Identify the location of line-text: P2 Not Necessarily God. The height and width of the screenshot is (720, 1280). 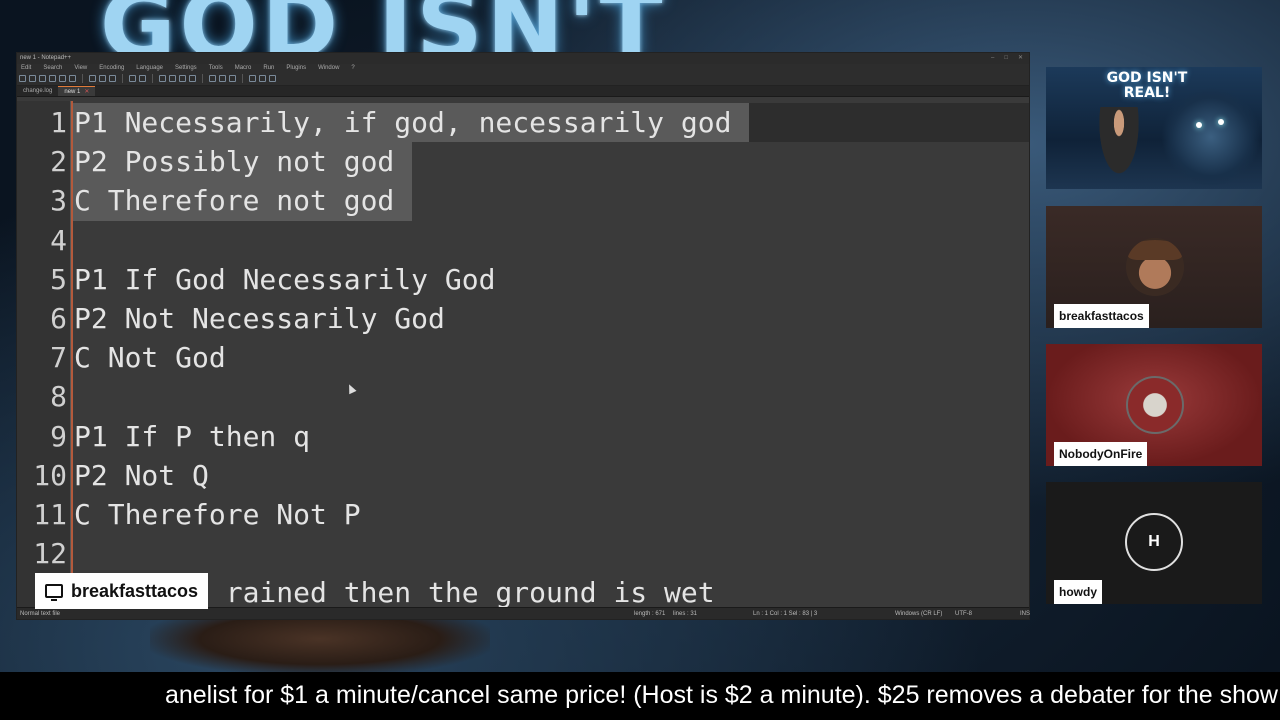
(259, 318).